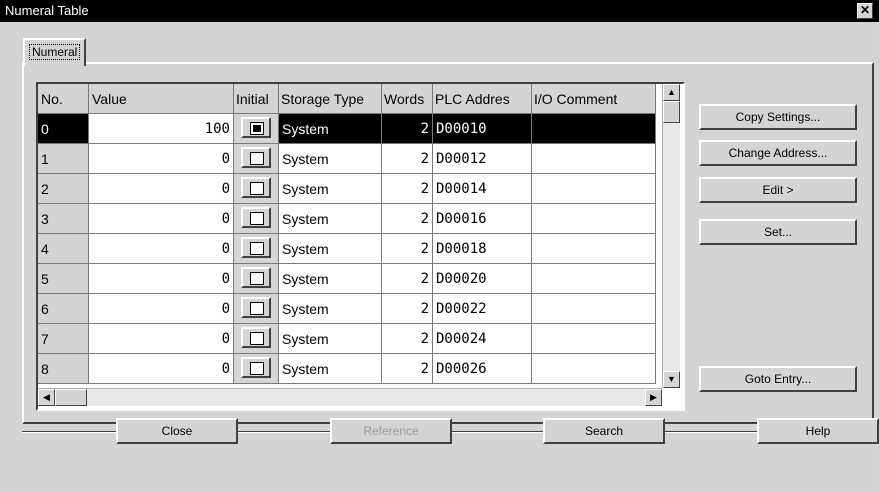 The height and width of the screenshot is (492, 879). I want to click on table-row: 7 0 System 2 D00024, so click(347, 338).